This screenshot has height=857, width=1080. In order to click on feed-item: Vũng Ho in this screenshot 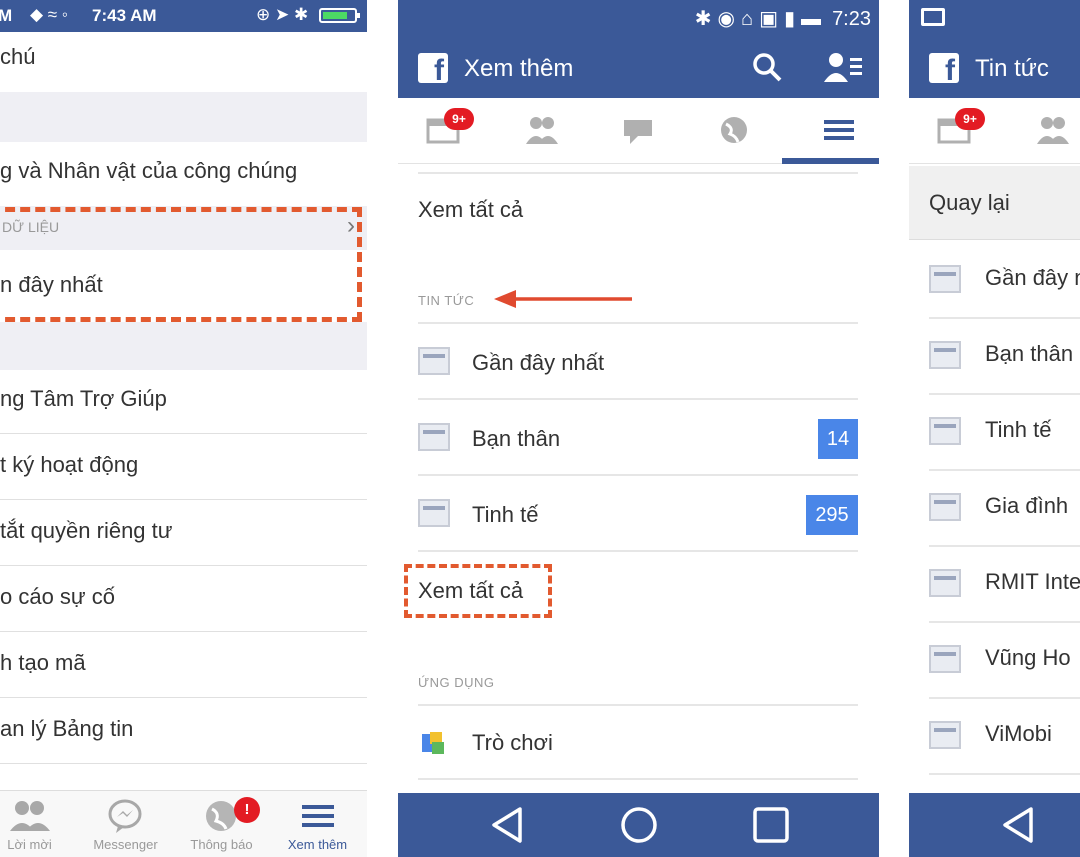, I will do `click(1004, 661)`.